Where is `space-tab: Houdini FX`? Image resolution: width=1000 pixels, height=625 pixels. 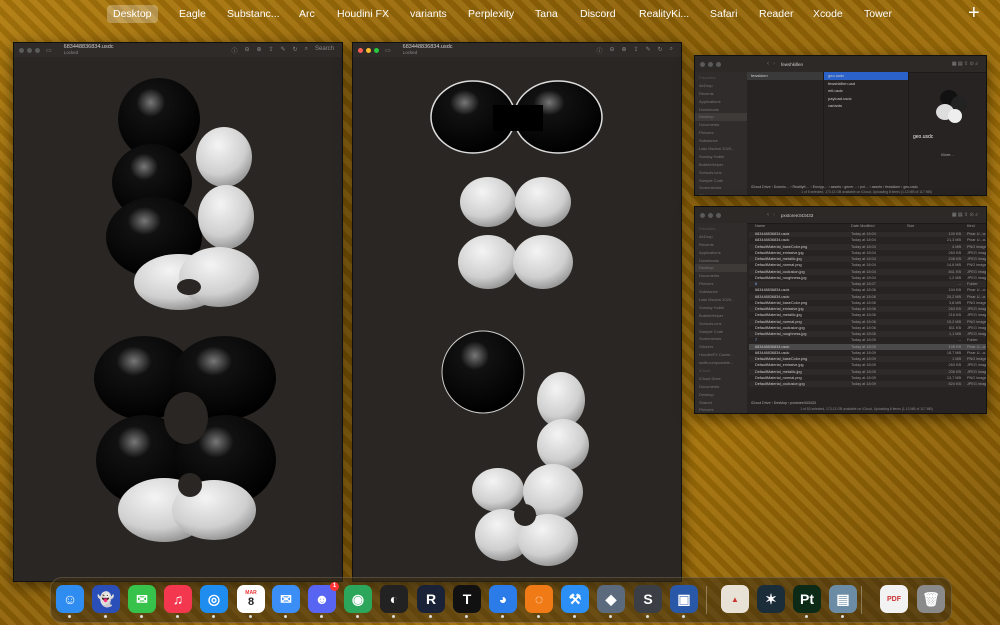 space-tab: Houdini FX is located at coordinates (363, 14).